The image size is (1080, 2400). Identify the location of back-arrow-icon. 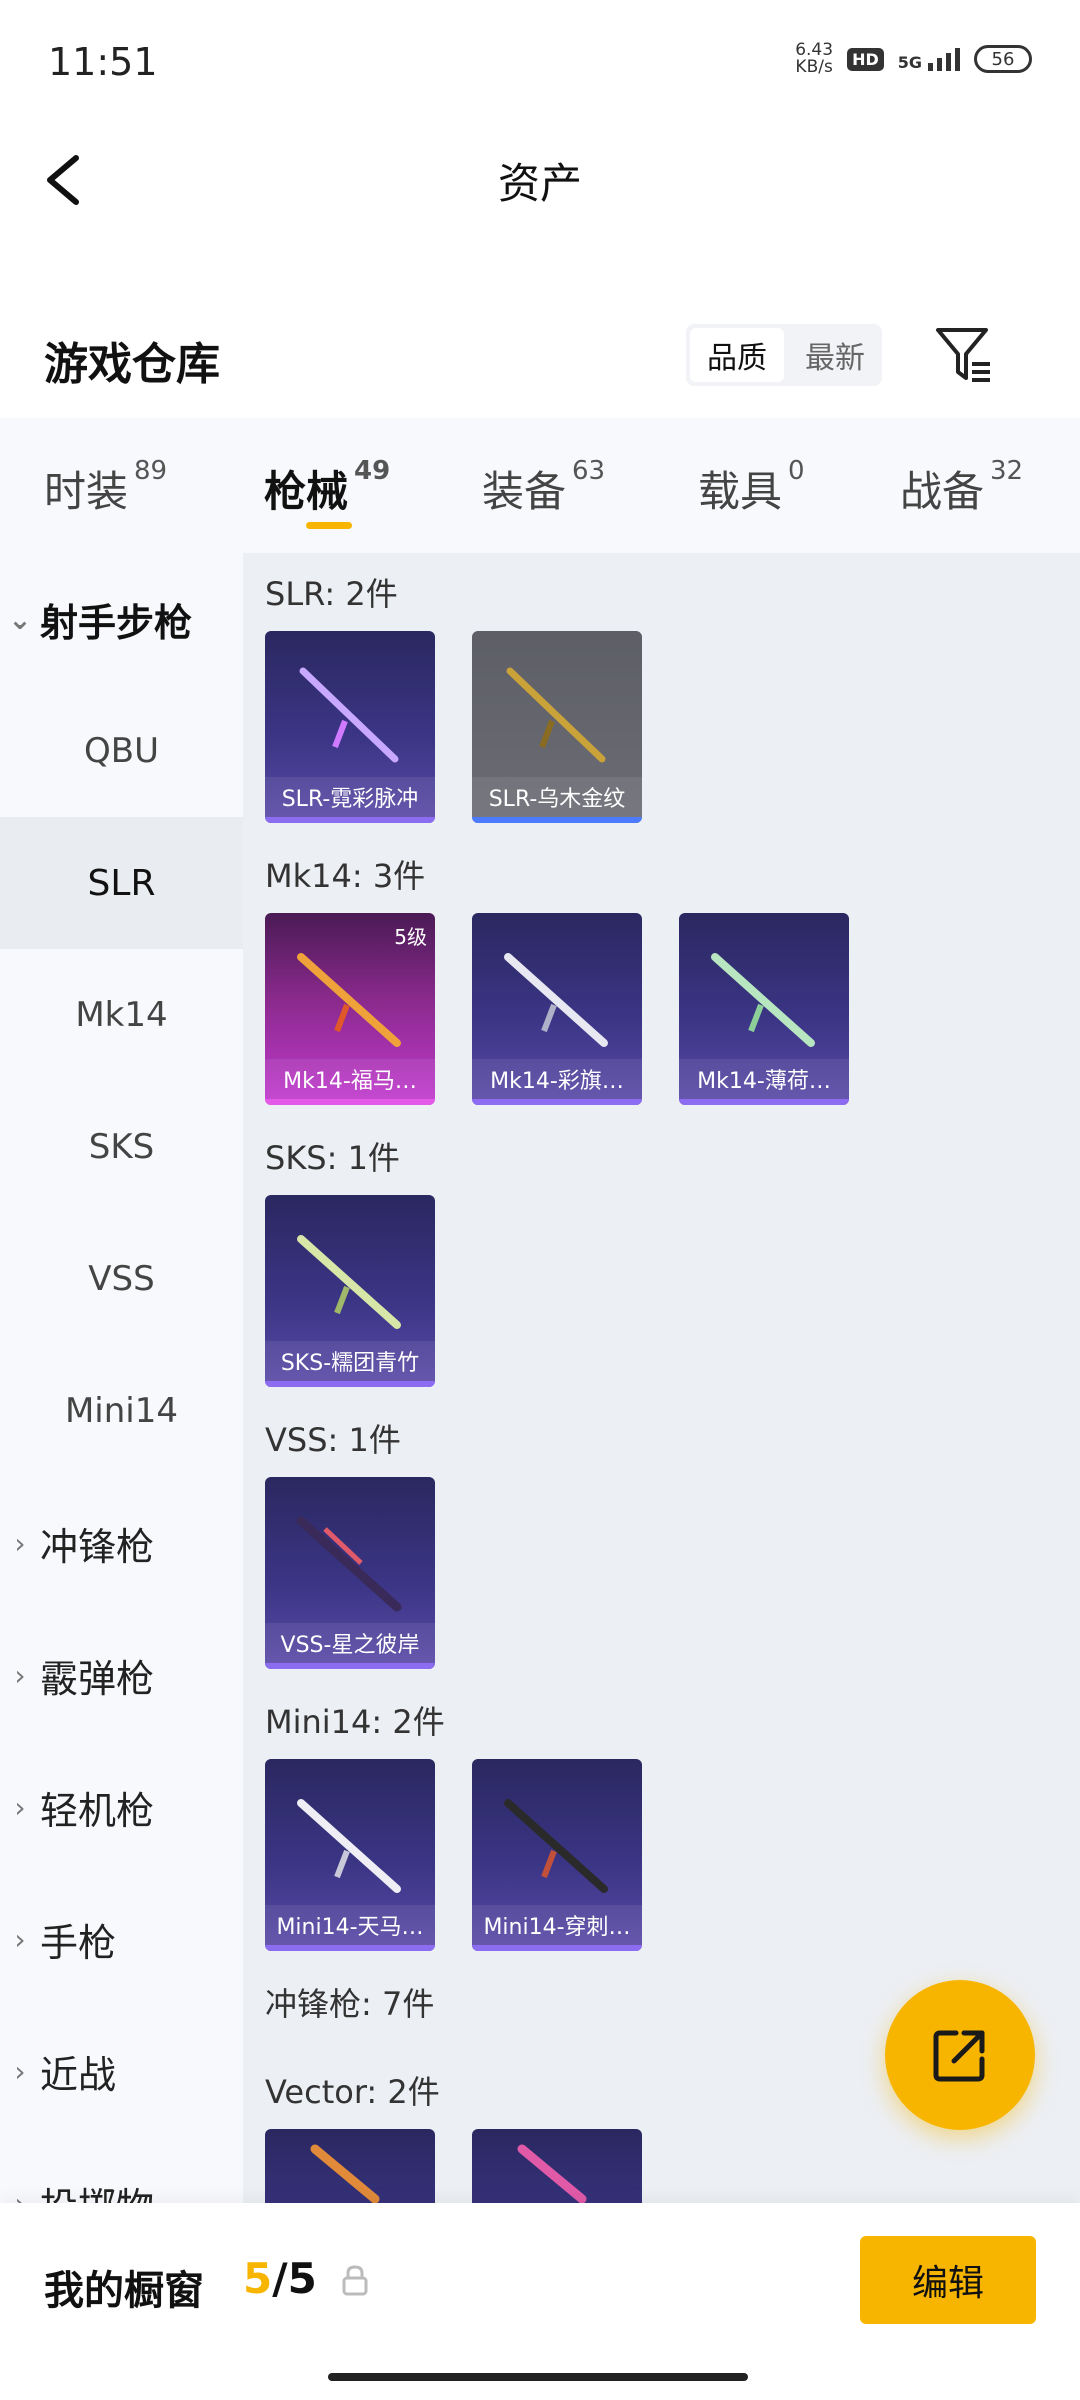
(68, 180).